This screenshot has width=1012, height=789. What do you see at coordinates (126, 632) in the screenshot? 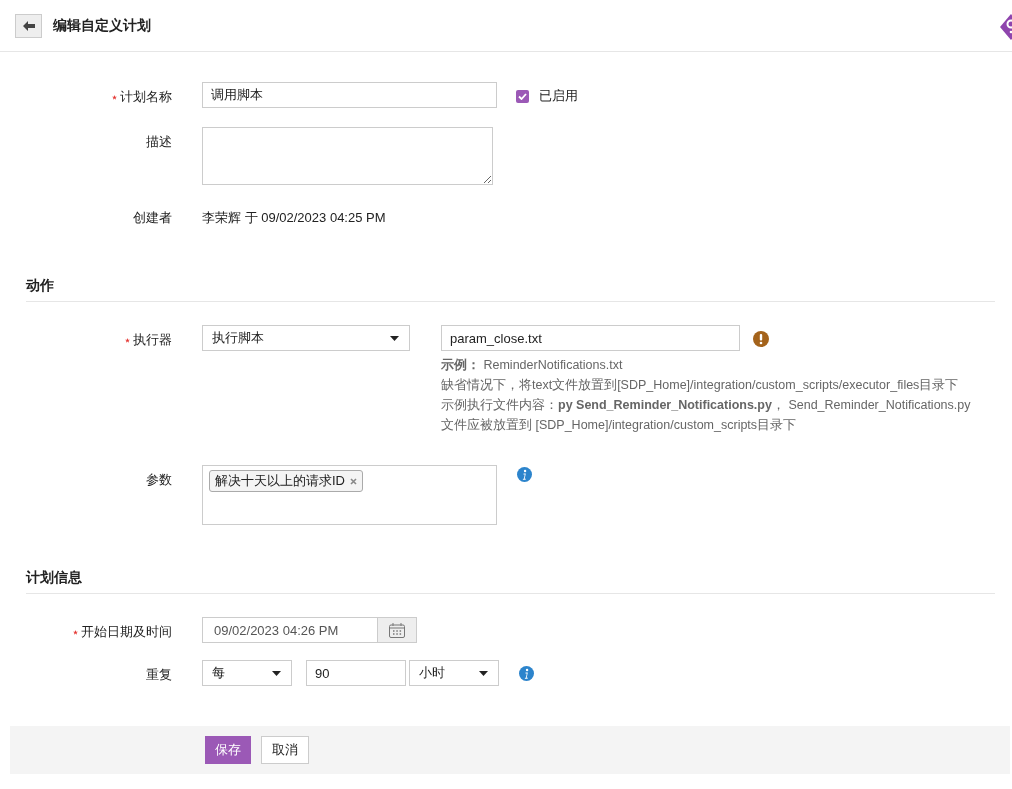
I see `field-label: 开始日期及时间` at bounding box center [126, 632].